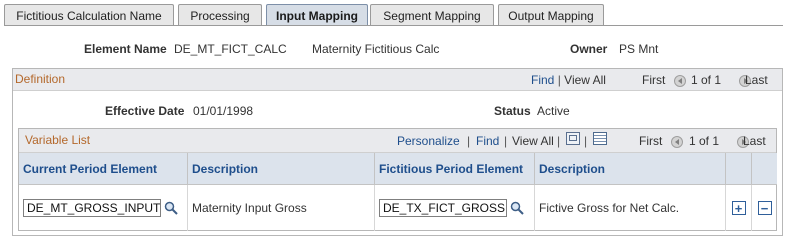  I want to click on variable-list-first: First, so click(650, 141).